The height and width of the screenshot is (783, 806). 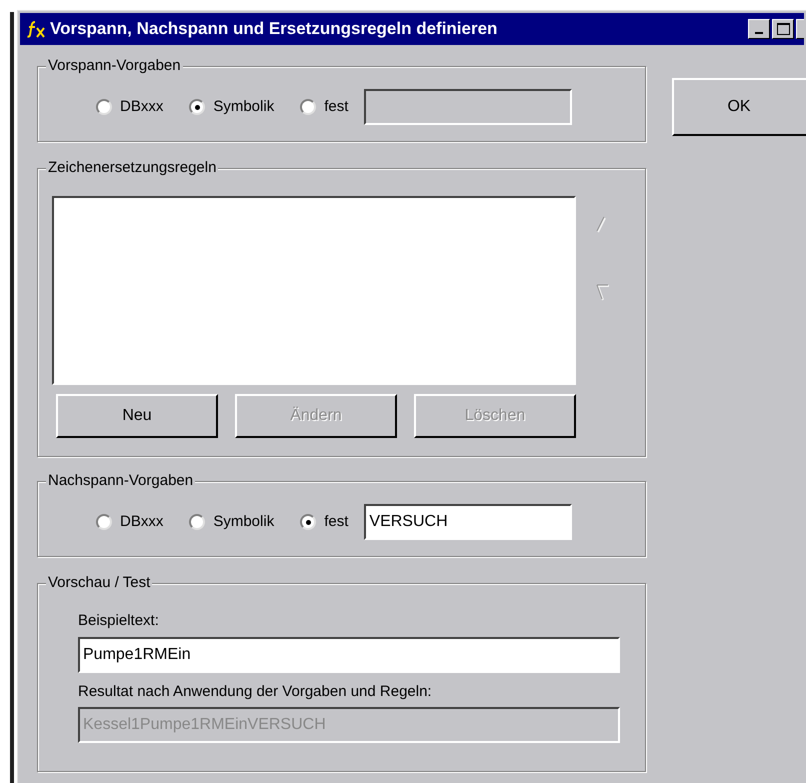 What do you see at coordinates (132, 168) in the screenshot?
I see `group-title: Zeichenersetzungsregeln` at bounding box center [132, 168].